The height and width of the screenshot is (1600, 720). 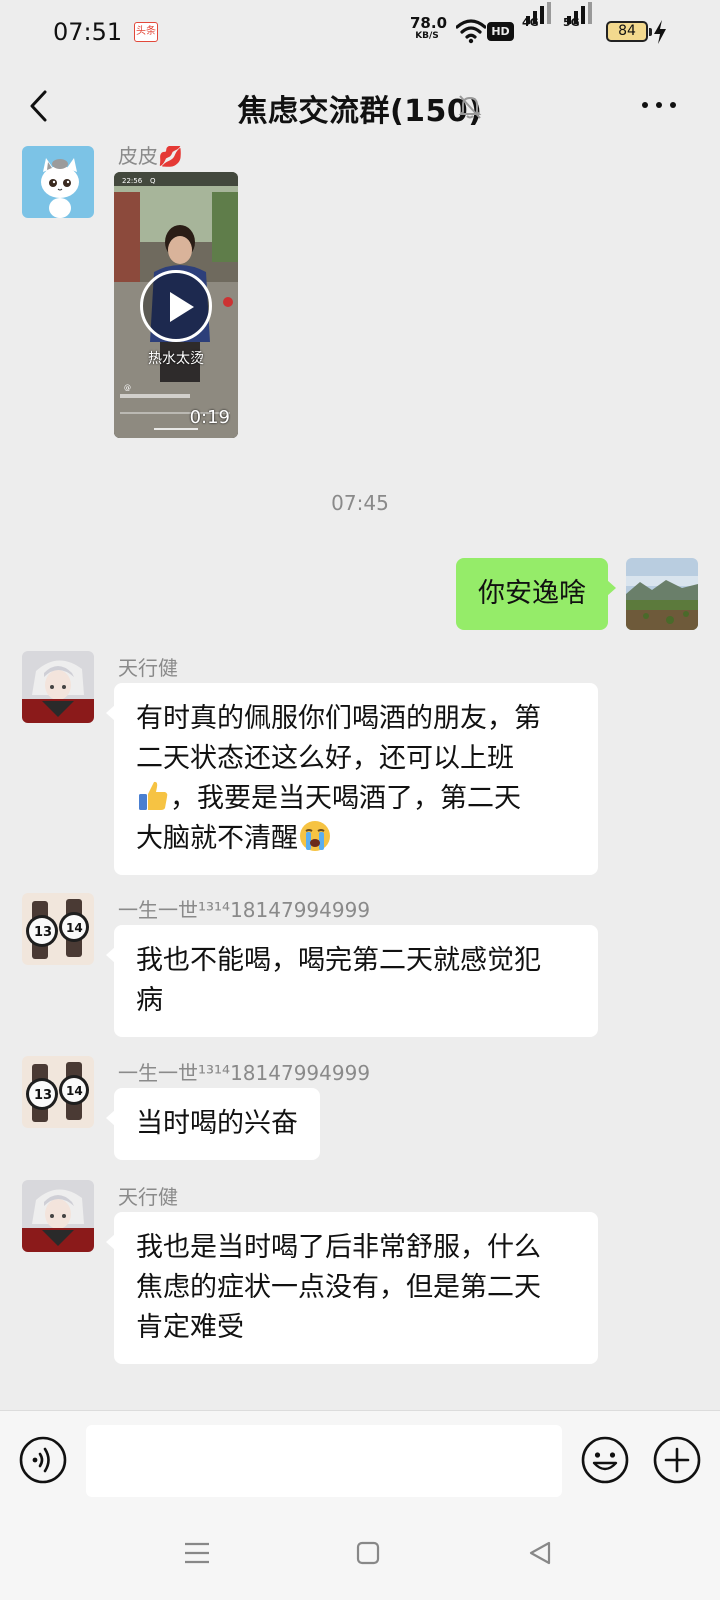 I want to click on message-bubble: 我也是当时喝了后非常舒服，什么 焦虑的症状一点没有，但是第二天 肯定难受, so click(x=352, y=1288).